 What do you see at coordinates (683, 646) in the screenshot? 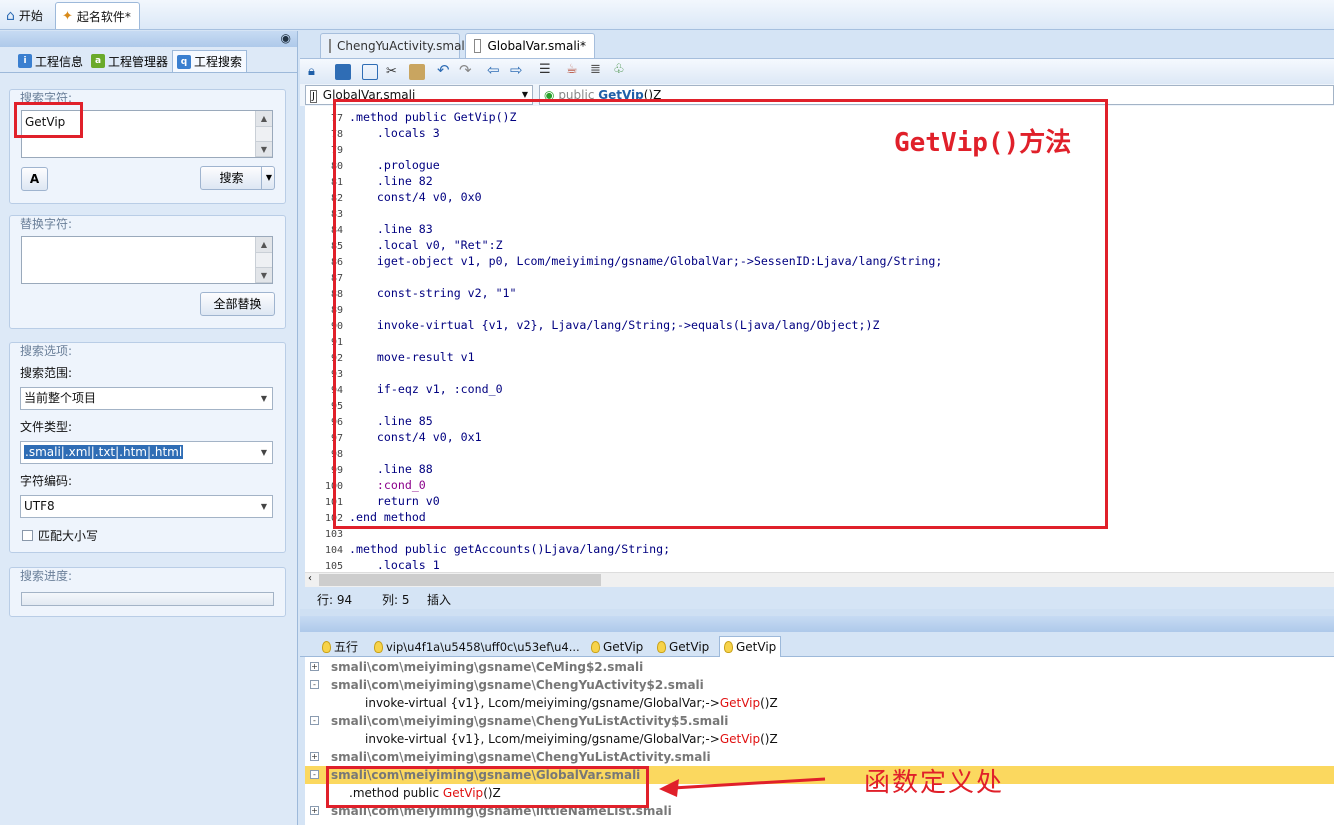
I see `result-tab-3: GetVip` at bounding box center [683, 646].